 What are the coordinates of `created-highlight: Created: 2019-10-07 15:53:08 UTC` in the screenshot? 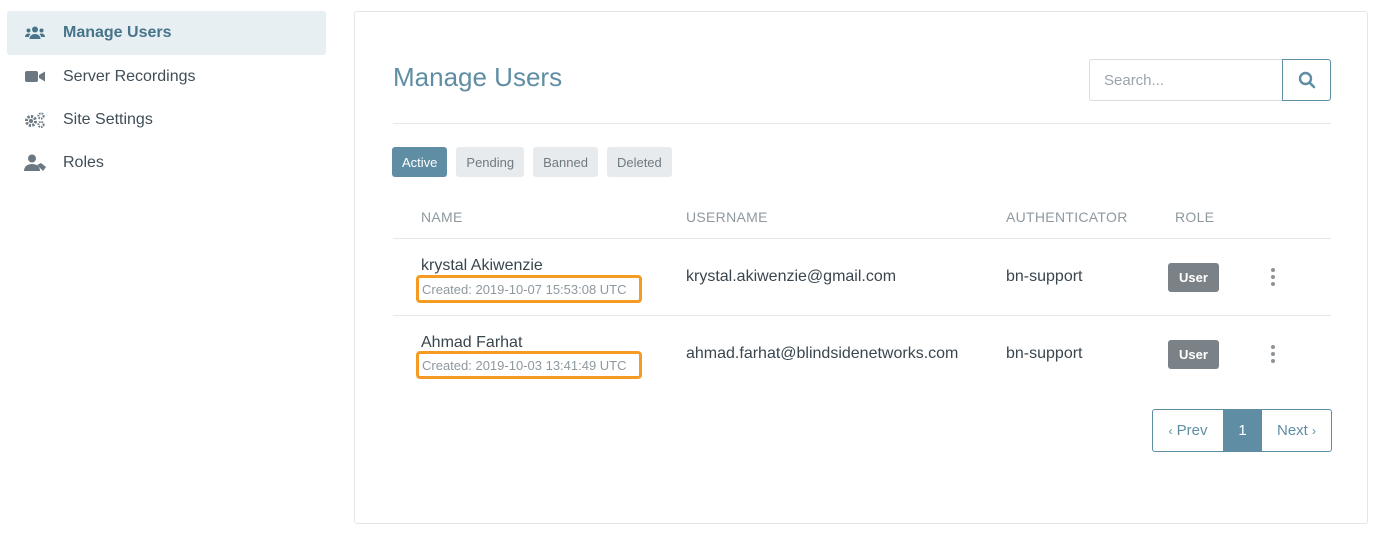 It's located at (529, 289).